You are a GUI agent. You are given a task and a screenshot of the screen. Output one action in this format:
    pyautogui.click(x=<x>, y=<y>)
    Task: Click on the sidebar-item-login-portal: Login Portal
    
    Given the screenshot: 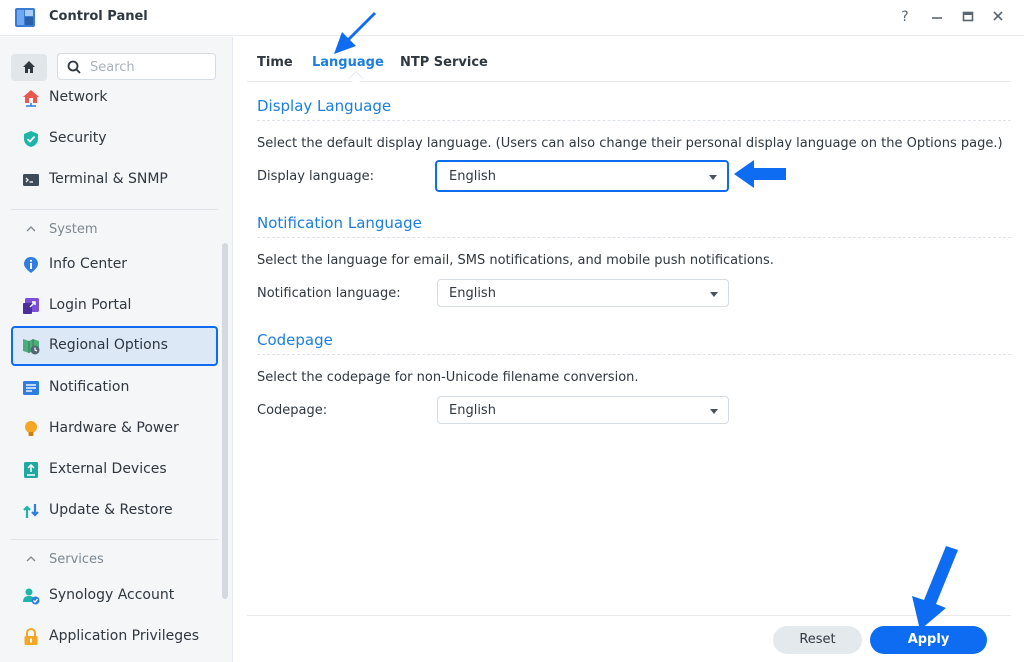 What is the action you would take?
    pyautogui.click(x=114, y=306)
    